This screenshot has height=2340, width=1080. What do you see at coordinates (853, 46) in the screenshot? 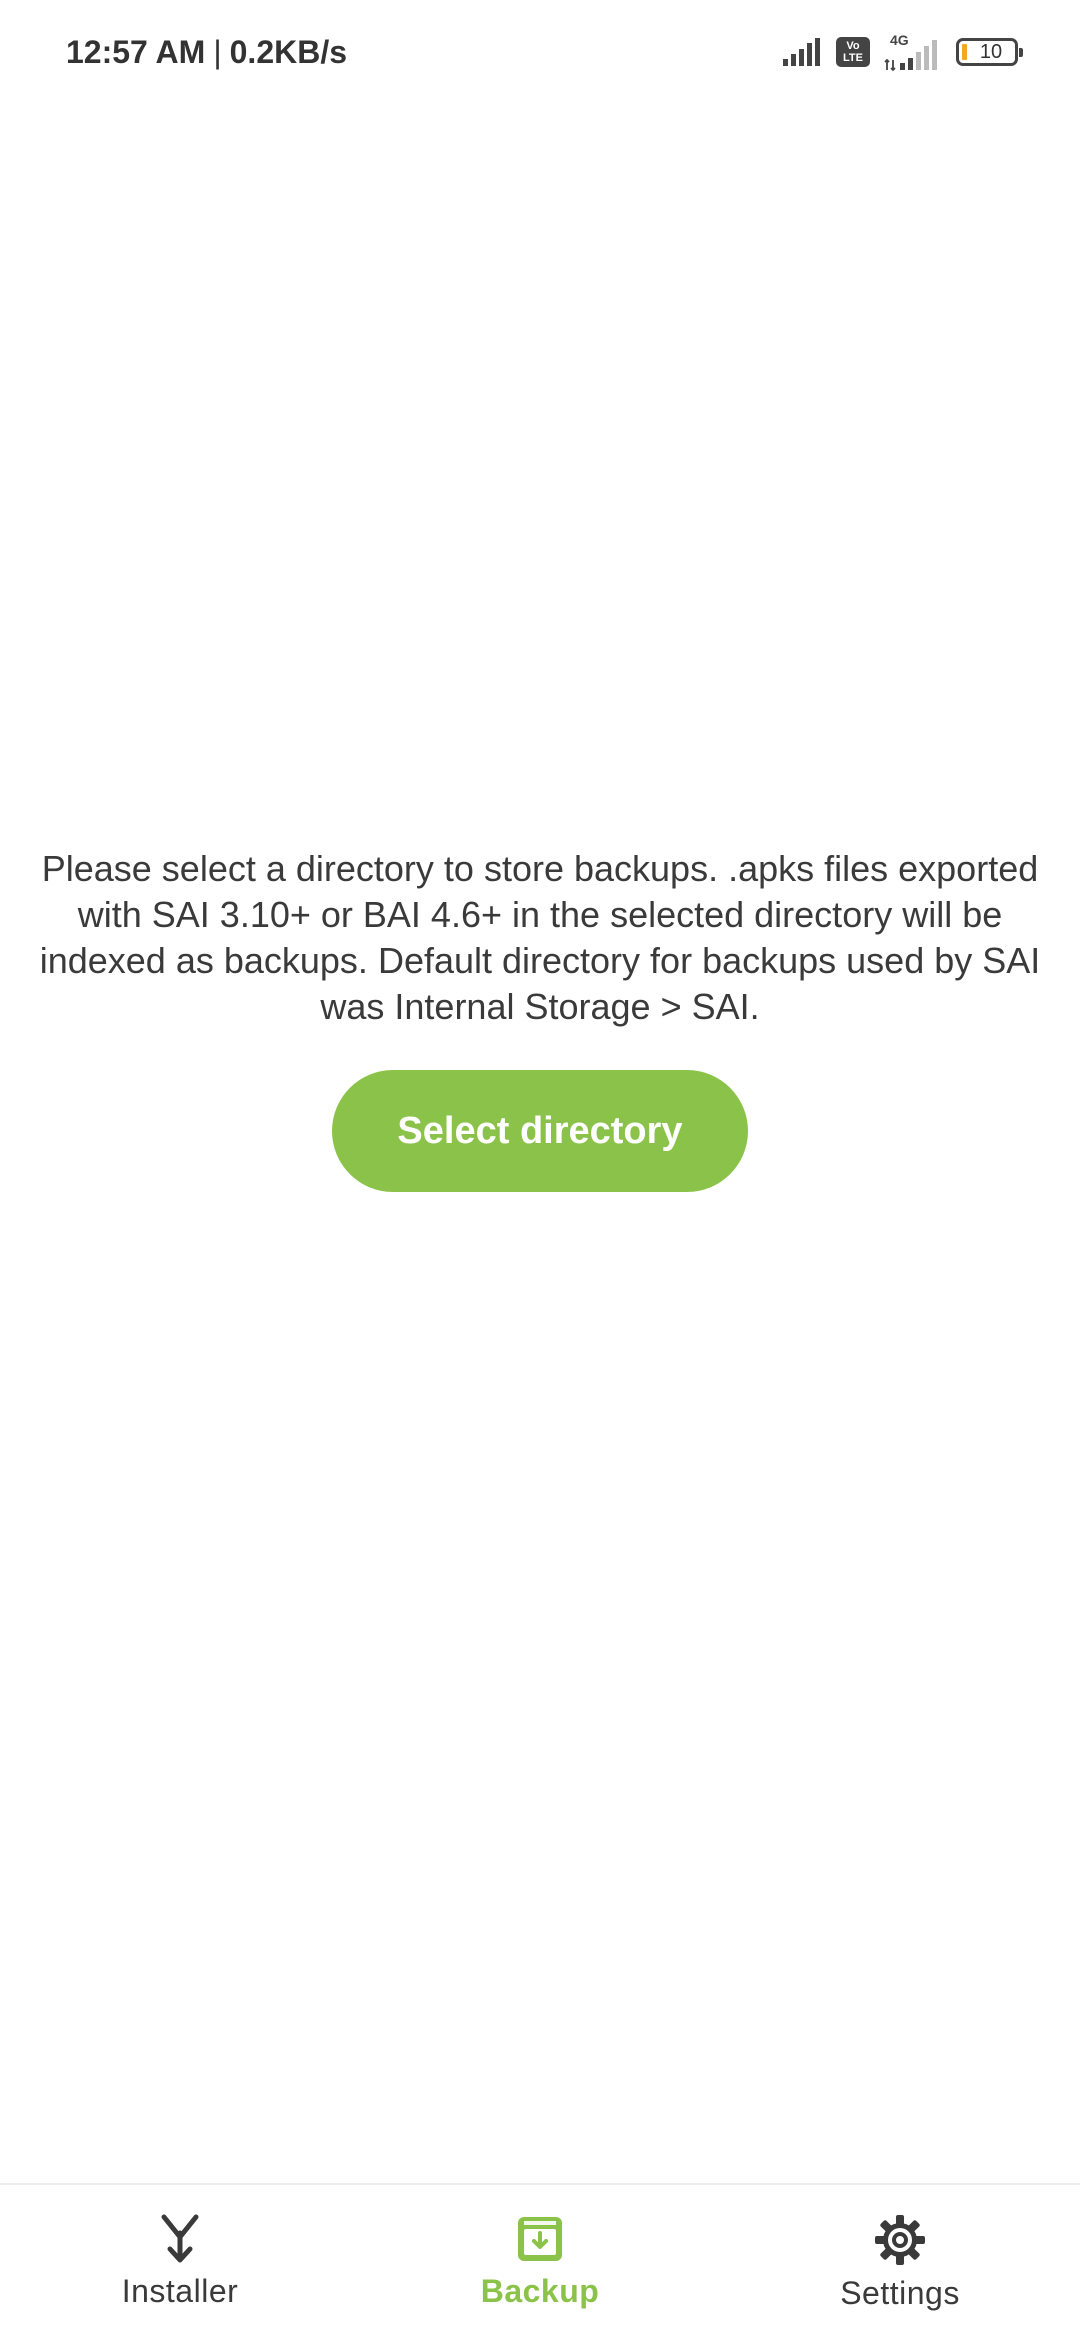
I see `volte-line-1: Vo` at bounding box center [853, 46].